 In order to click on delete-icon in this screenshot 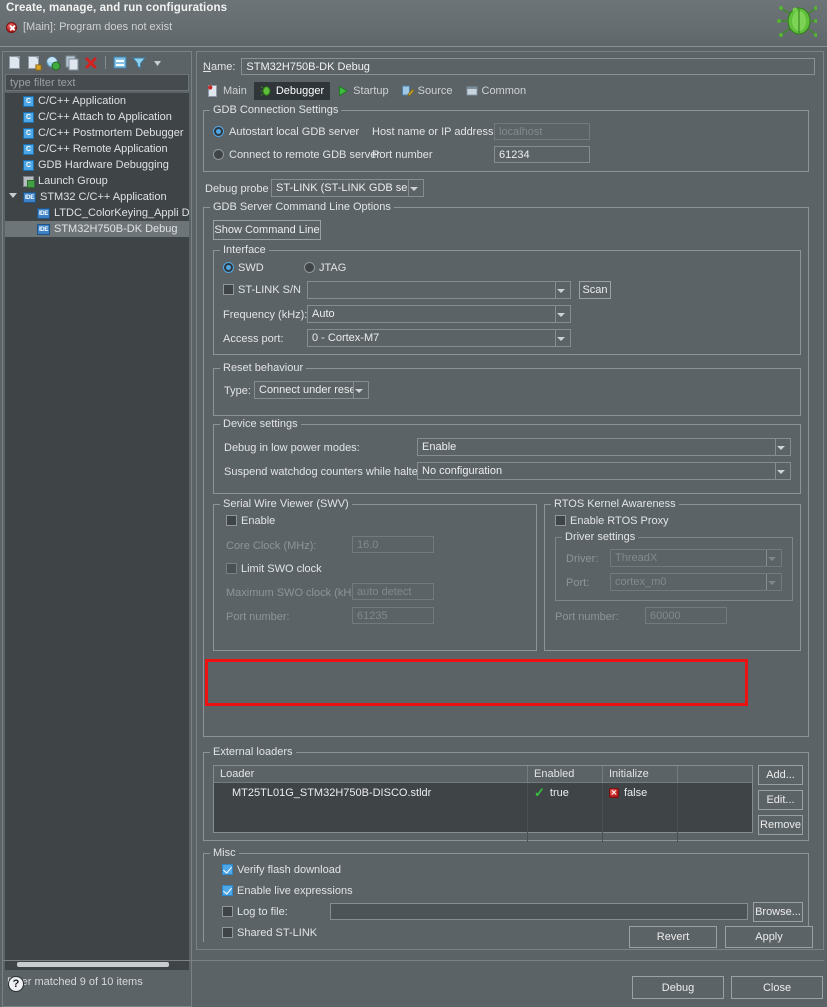, I will do `click(91, 63)`.